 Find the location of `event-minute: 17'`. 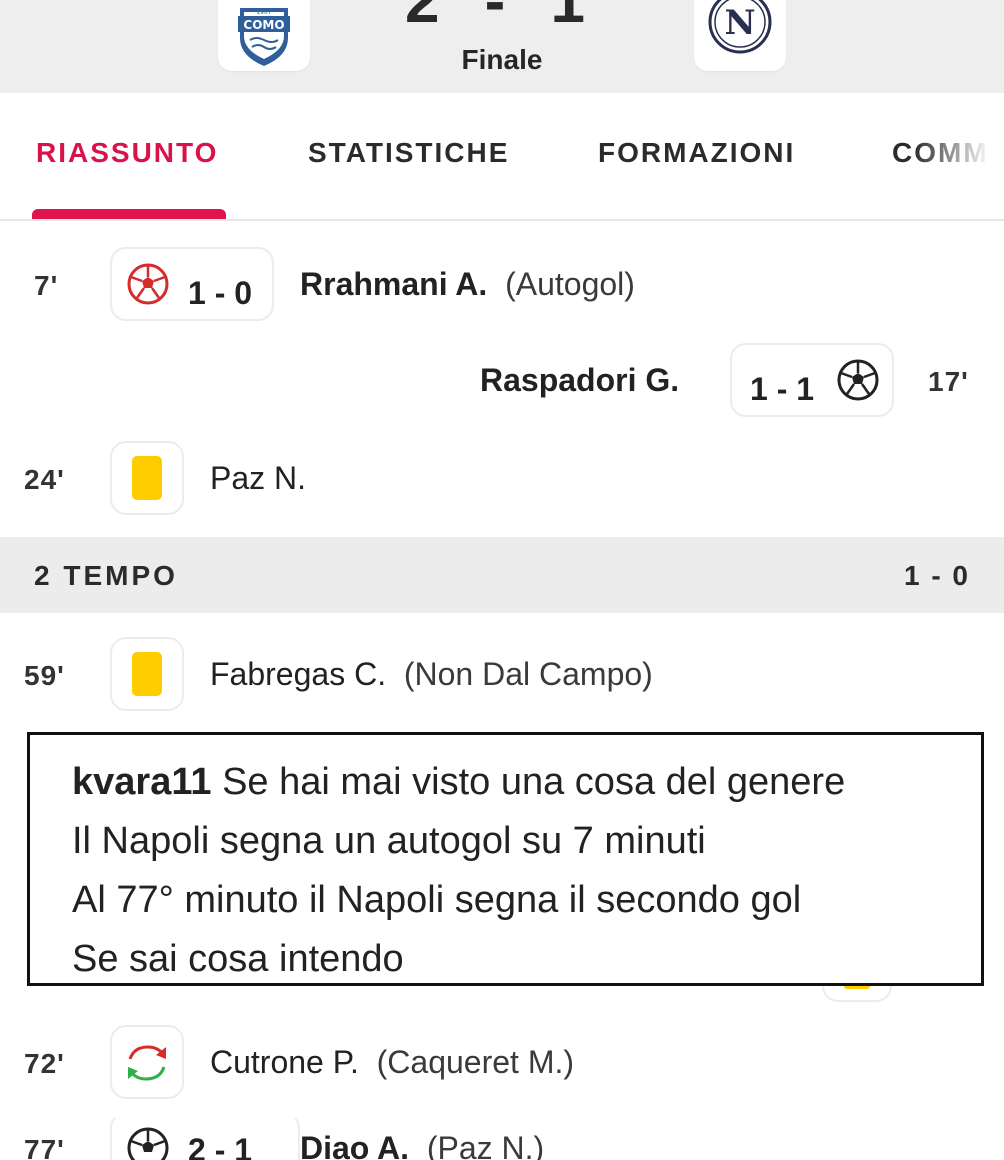

event-minute: 17' is located at coordinates (948, 381).